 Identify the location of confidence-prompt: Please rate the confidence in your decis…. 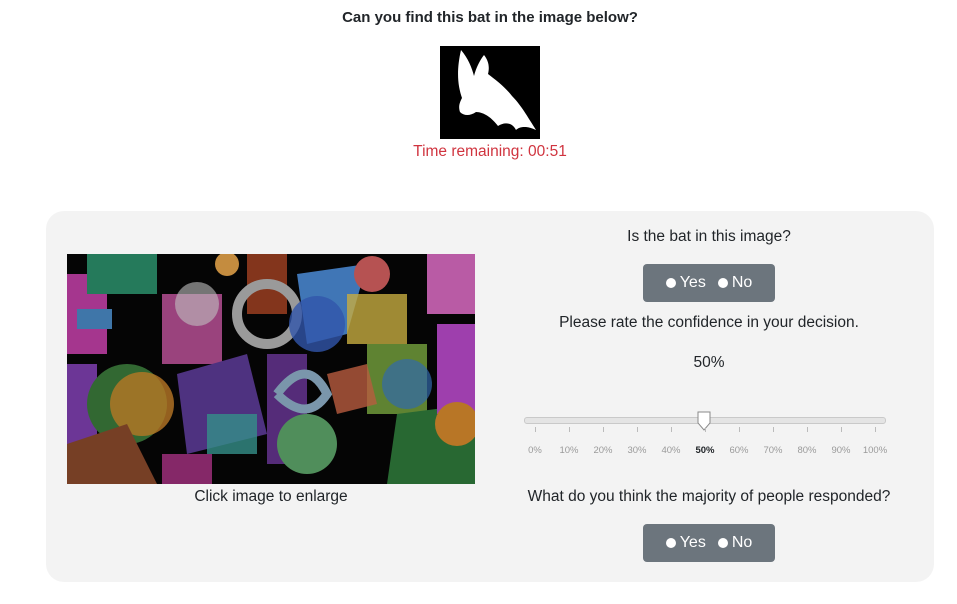
(709, 322).